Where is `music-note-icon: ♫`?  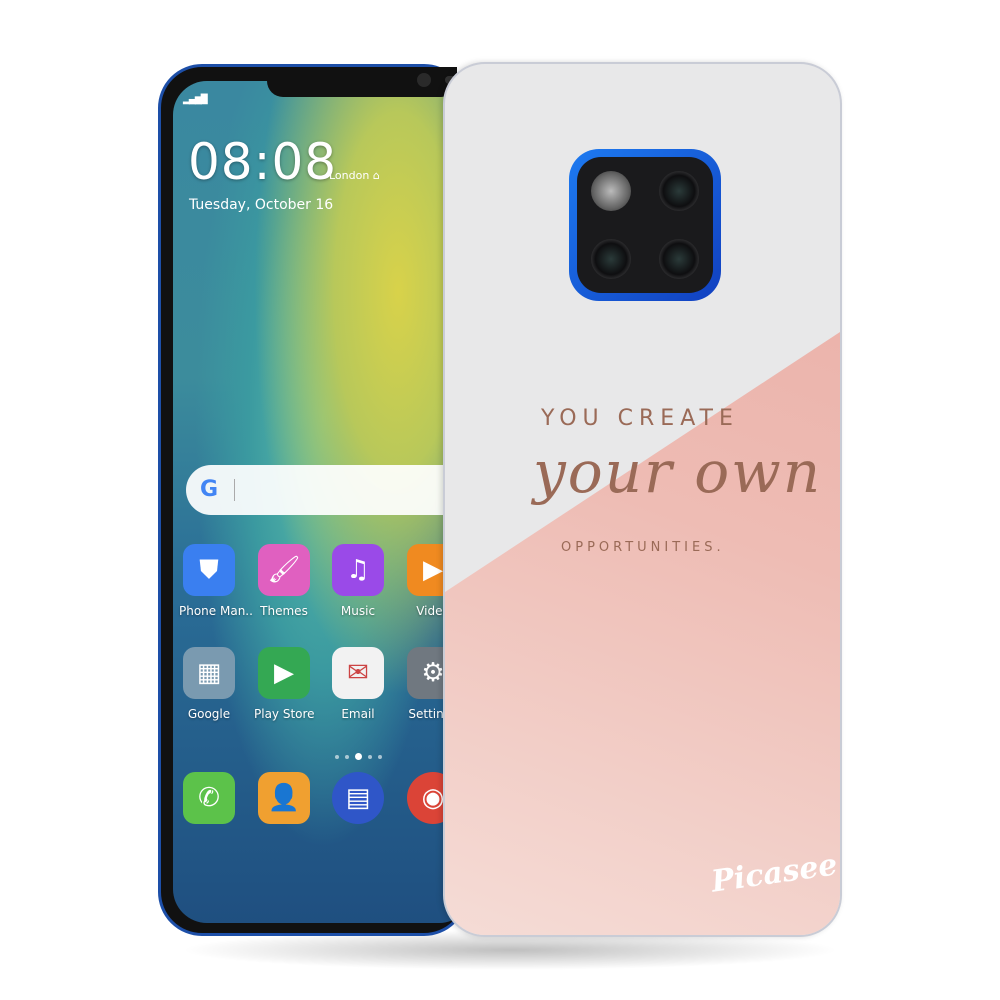 music-note-icon: ♫ is located at coordinates (358, 570).